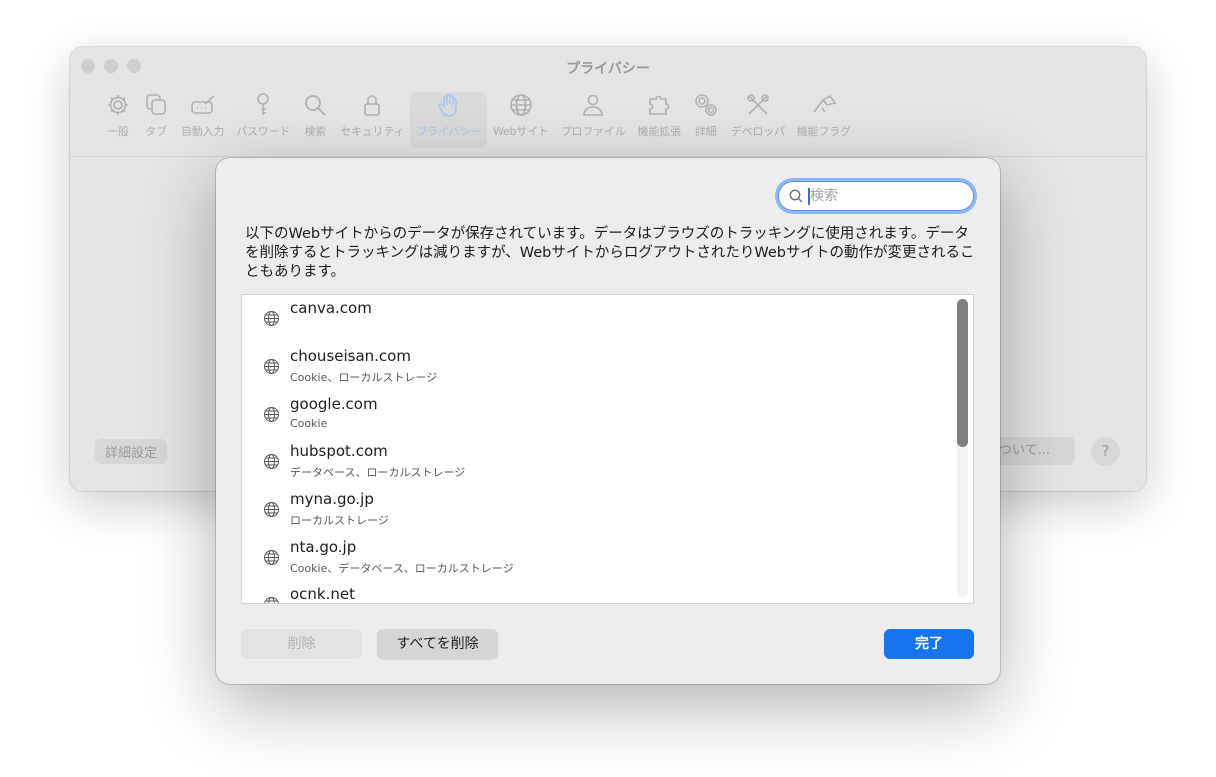 The height and width of the screenshot is (777, 1216). Describe the element at coordinates (156, 131) in the screenshot. I see `tab-tabs-label: タブ` at that location.